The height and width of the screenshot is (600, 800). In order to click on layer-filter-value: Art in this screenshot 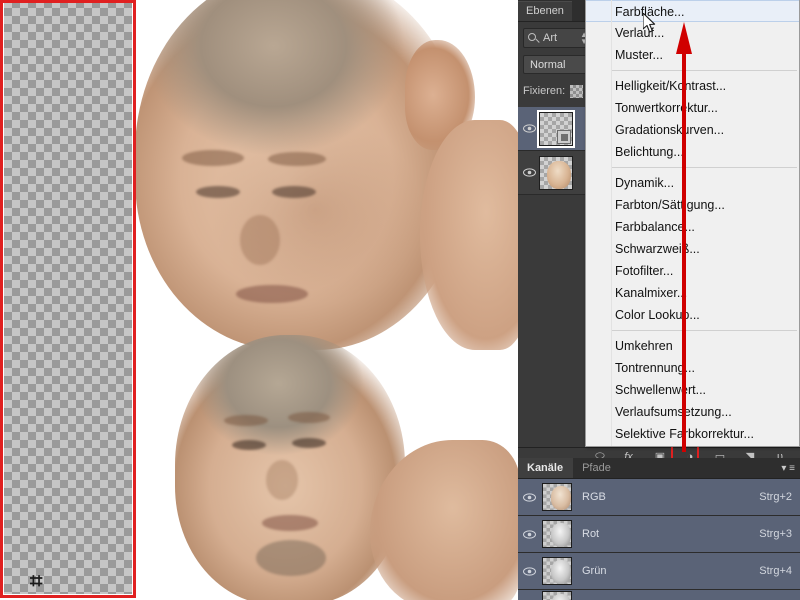, I will do `click(550, 38)`.